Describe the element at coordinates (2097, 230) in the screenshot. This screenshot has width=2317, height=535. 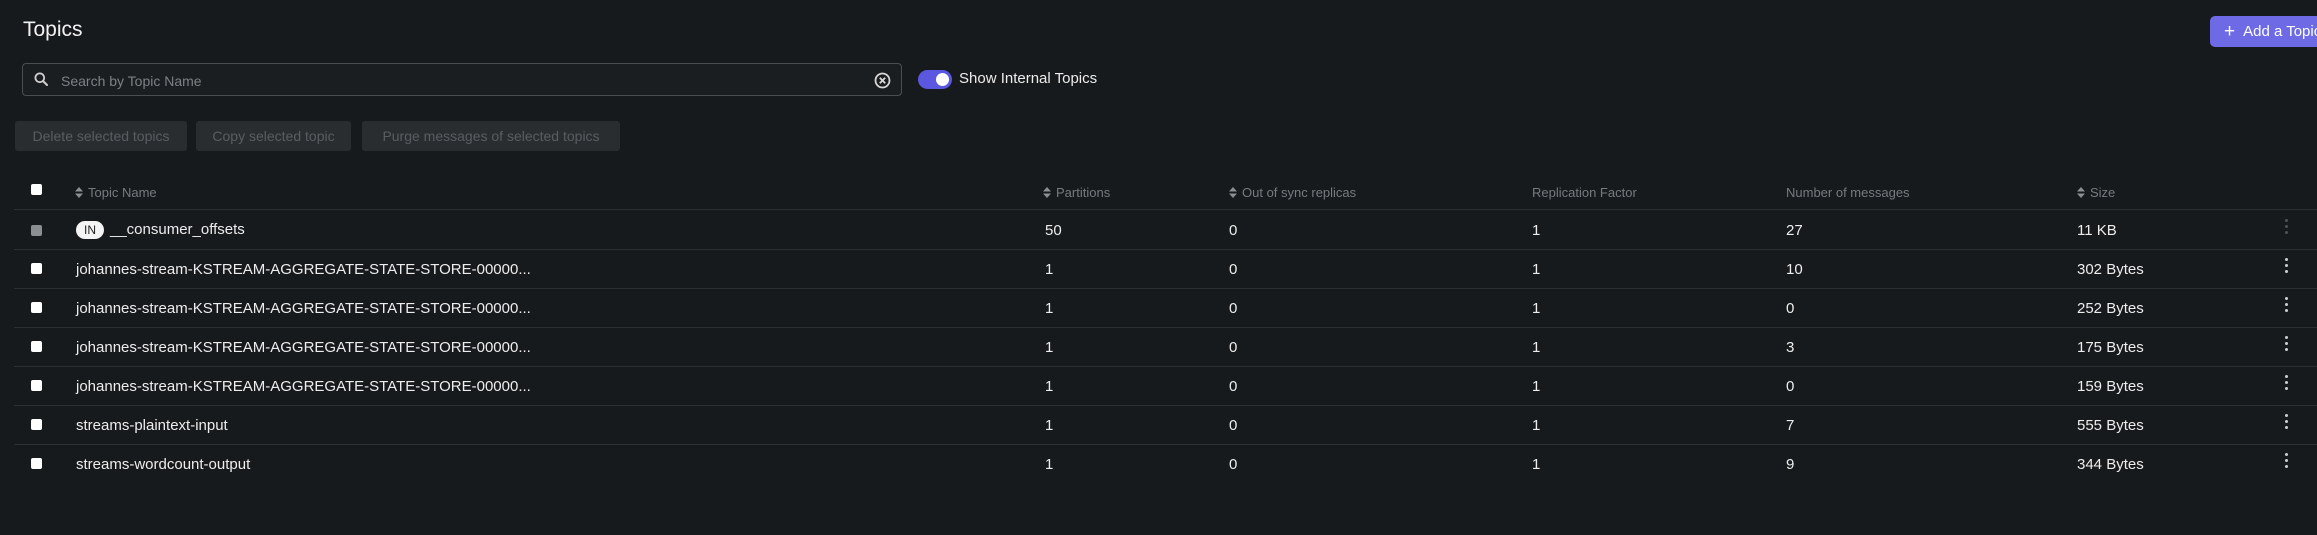
I see `size-cell: 11 KB` at that location.